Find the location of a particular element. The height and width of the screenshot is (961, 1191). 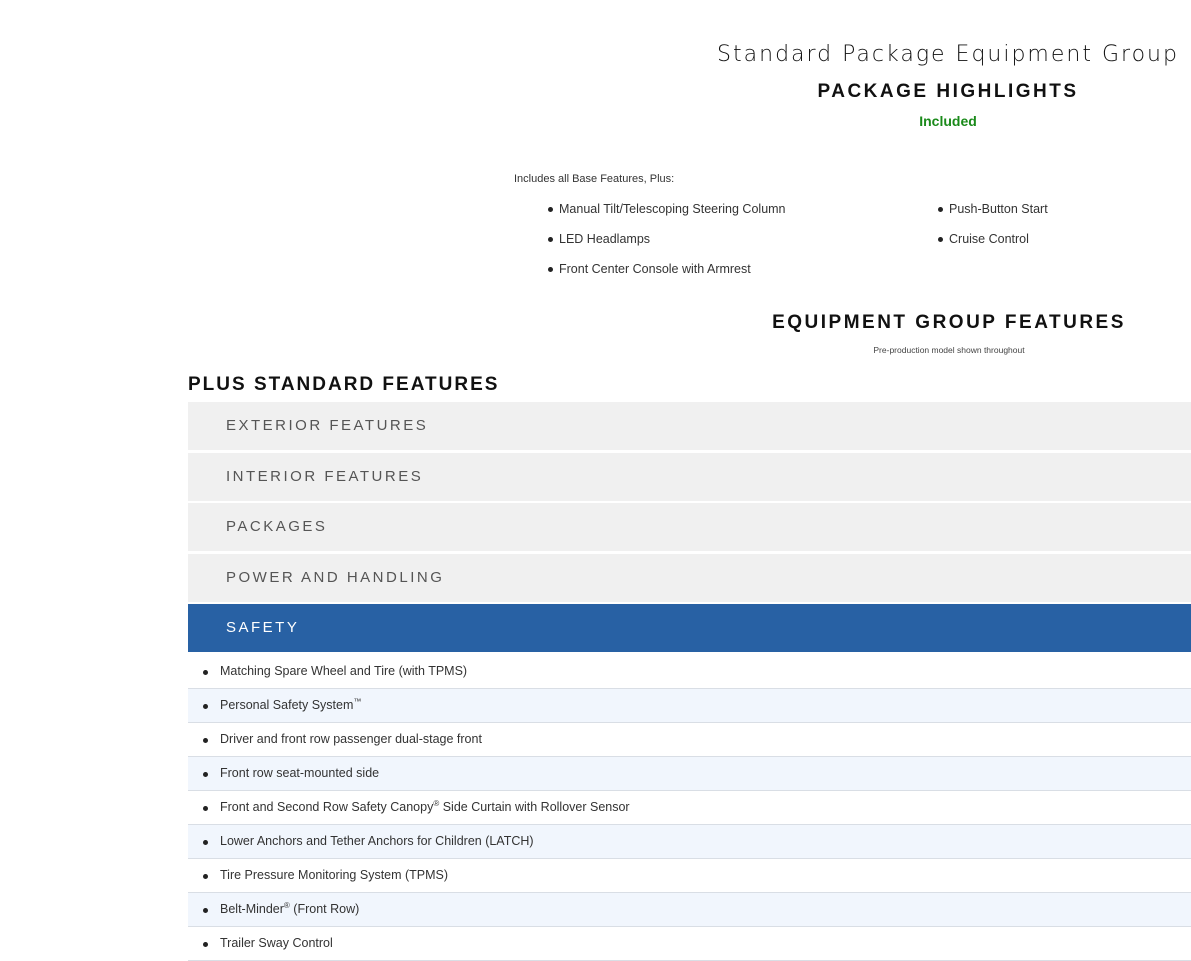

highlight-item: Manual Tilt/Telescoping Steering Column is located at coordinates (667, 216).